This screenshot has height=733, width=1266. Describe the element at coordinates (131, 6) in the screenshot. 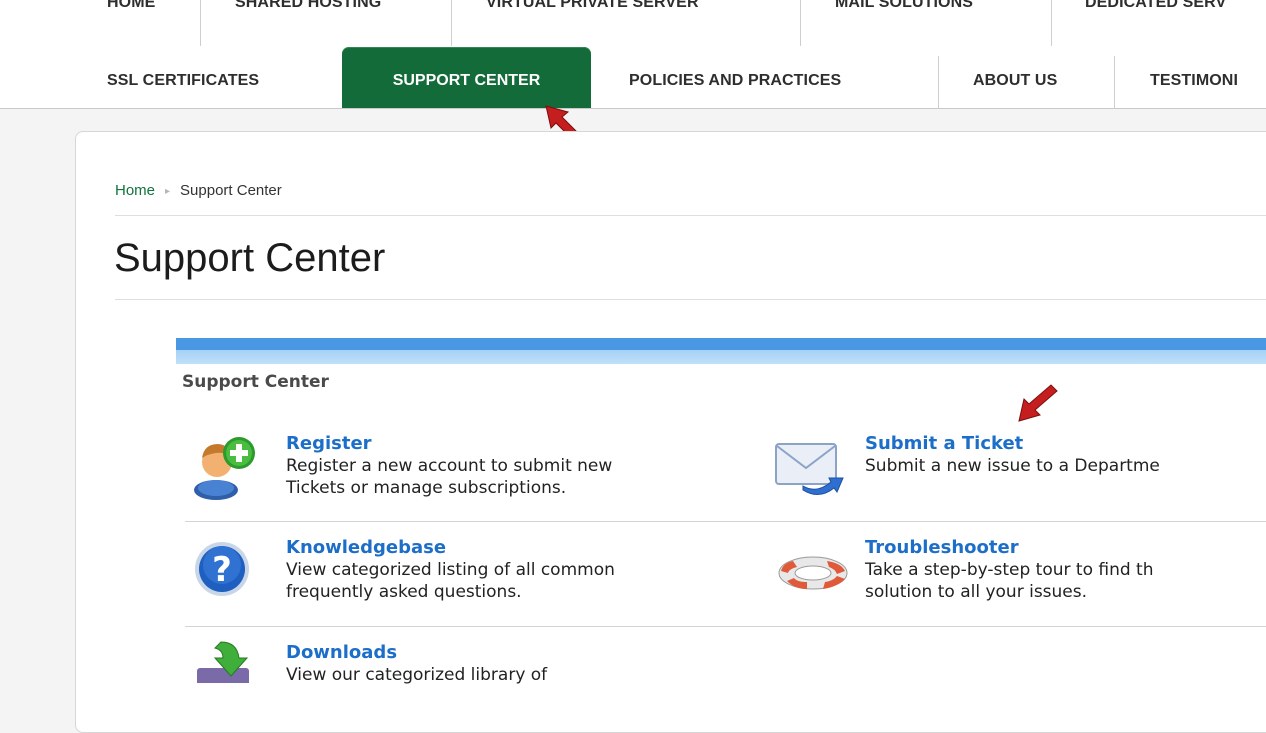

I see `nav-home: HOME` at that location.